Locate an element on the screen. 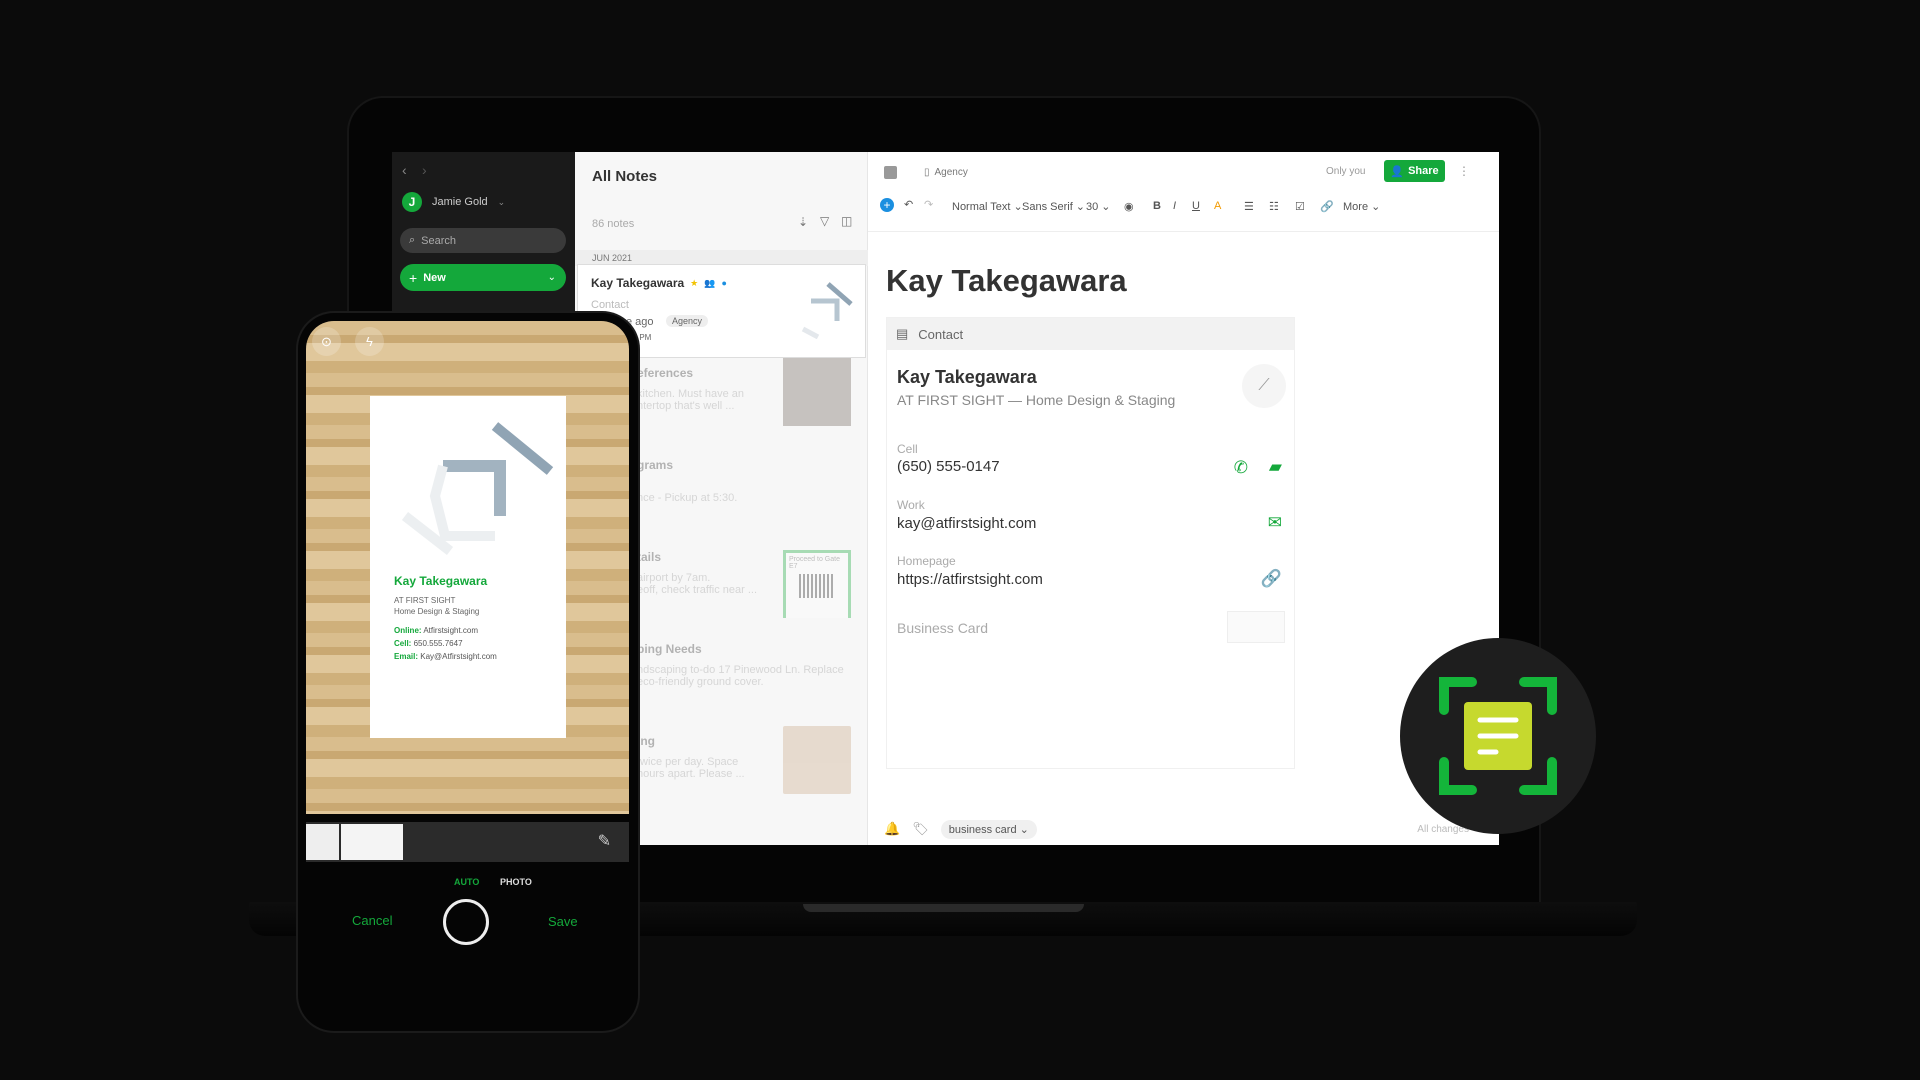 The height and width of the screenshot is (1080, 1920). contact-company: AT FIRST SIGHT — Home Design & Staging is located at coordinates (1036, 400).